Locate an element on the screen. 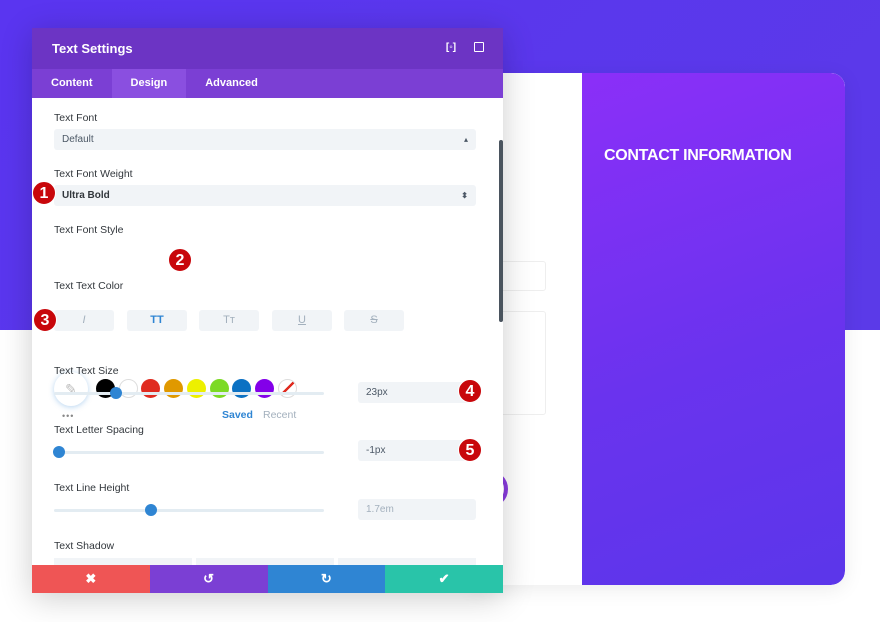 The image size is (880, 622). text-font-label: Text Font is located at coordinates (76, 118).